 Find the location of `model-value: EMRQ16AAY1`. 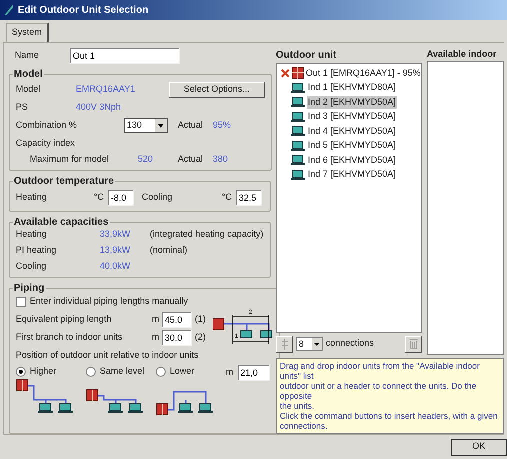

model-value: EMRQ16AAY1 is located at coordinates (106, 89).